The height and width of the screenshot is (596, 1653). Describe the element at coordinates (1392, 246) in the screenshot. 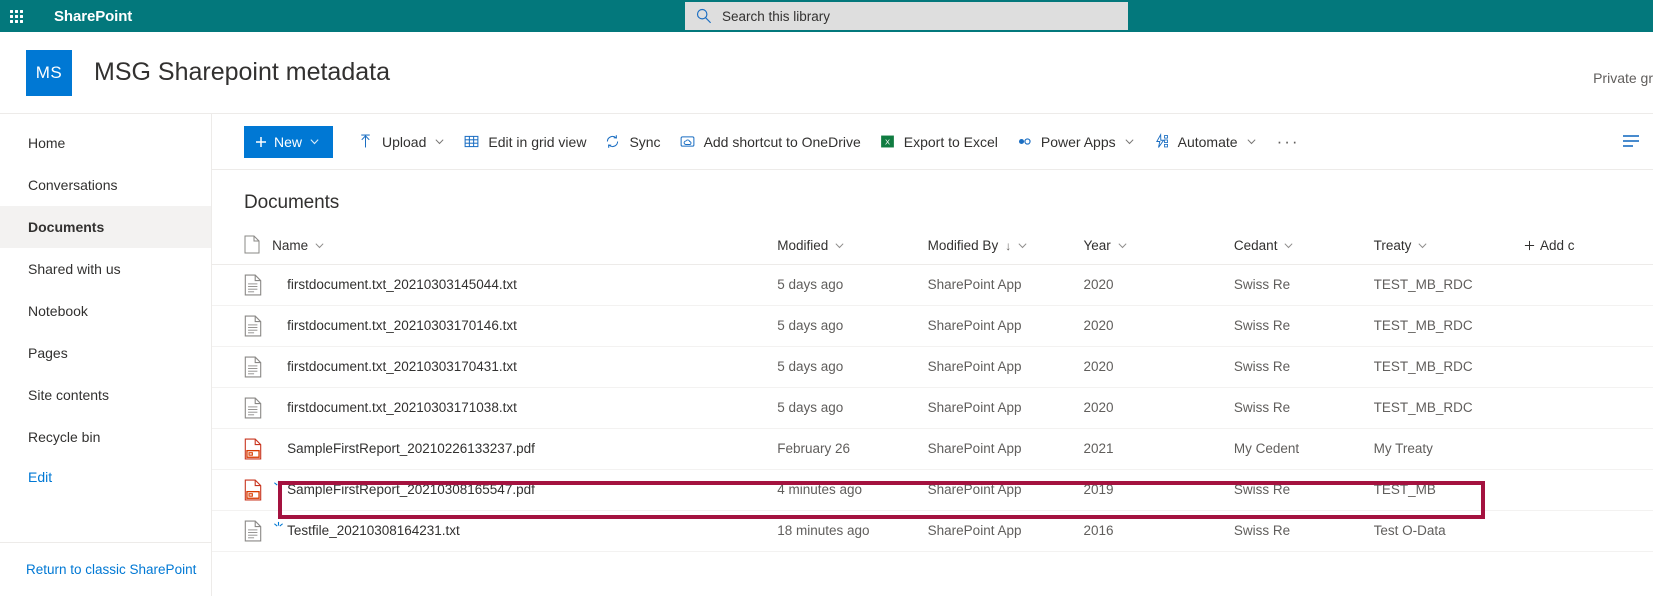

I see `column-header-treaty-label: Treaty` at that location.